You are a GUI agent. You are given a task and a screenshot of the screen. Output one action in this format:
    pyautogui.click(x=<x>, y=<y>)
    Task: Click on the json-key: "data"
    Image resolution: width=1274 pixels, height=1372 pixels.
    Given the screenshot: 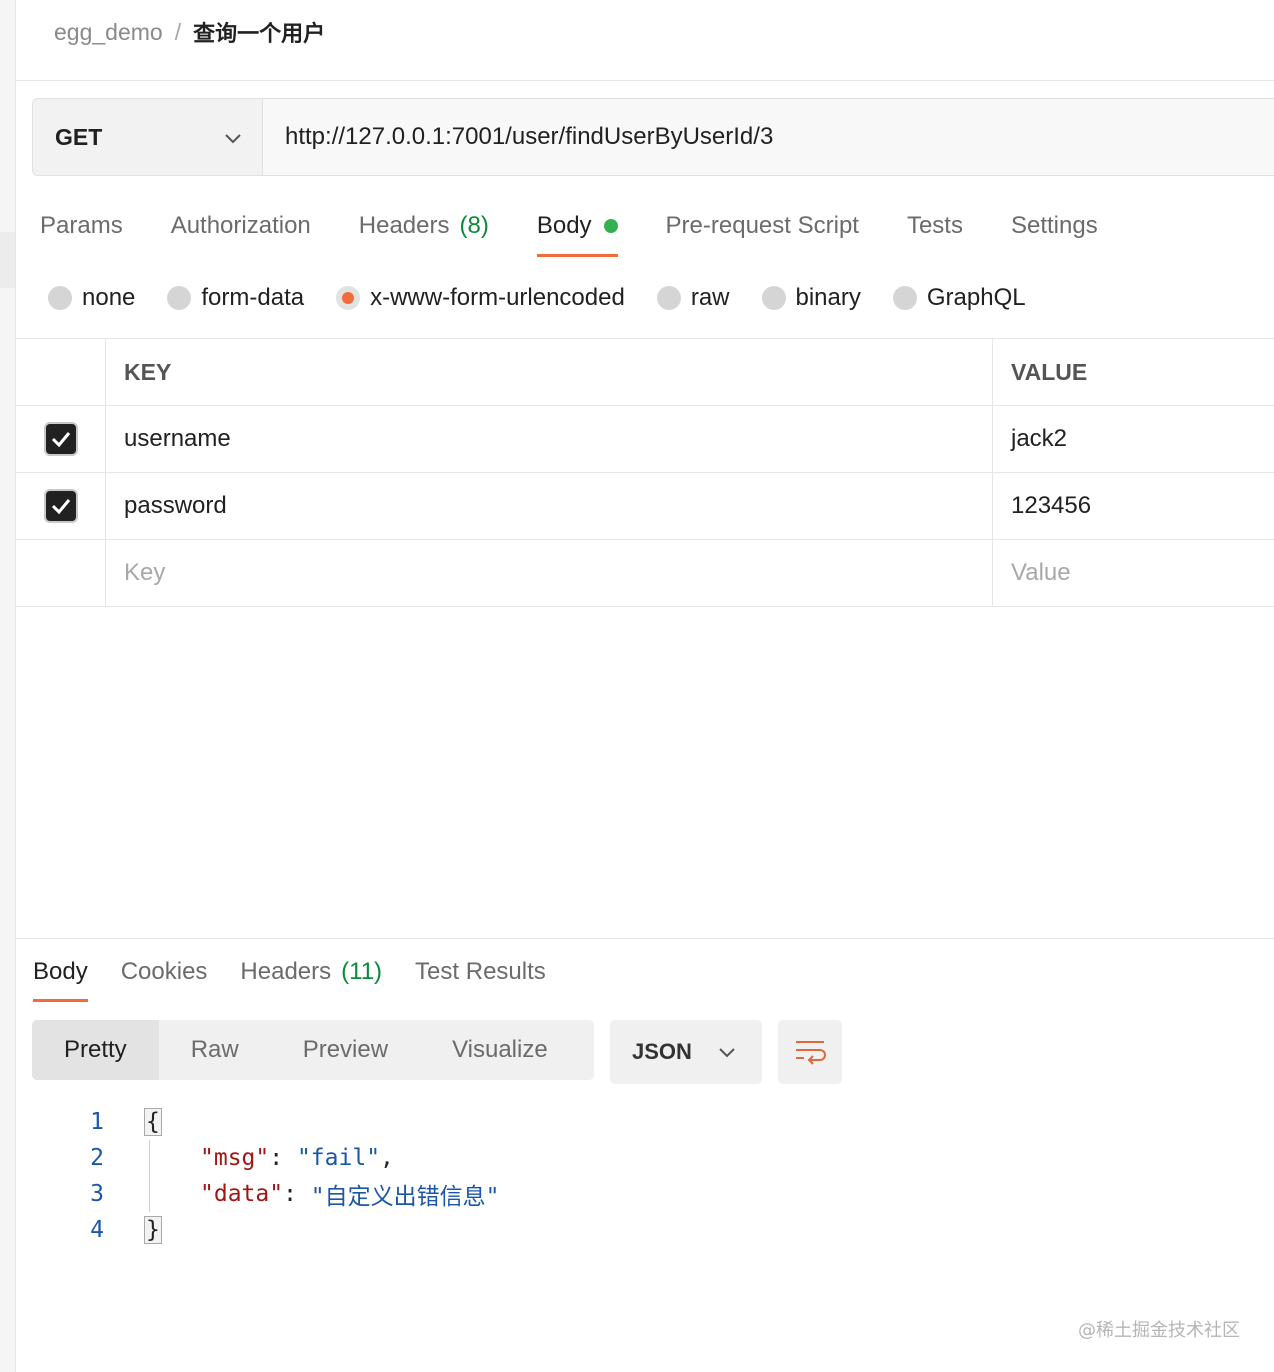 What is the action you would take?
    pyautogui.click(x=242, y=1194)
    